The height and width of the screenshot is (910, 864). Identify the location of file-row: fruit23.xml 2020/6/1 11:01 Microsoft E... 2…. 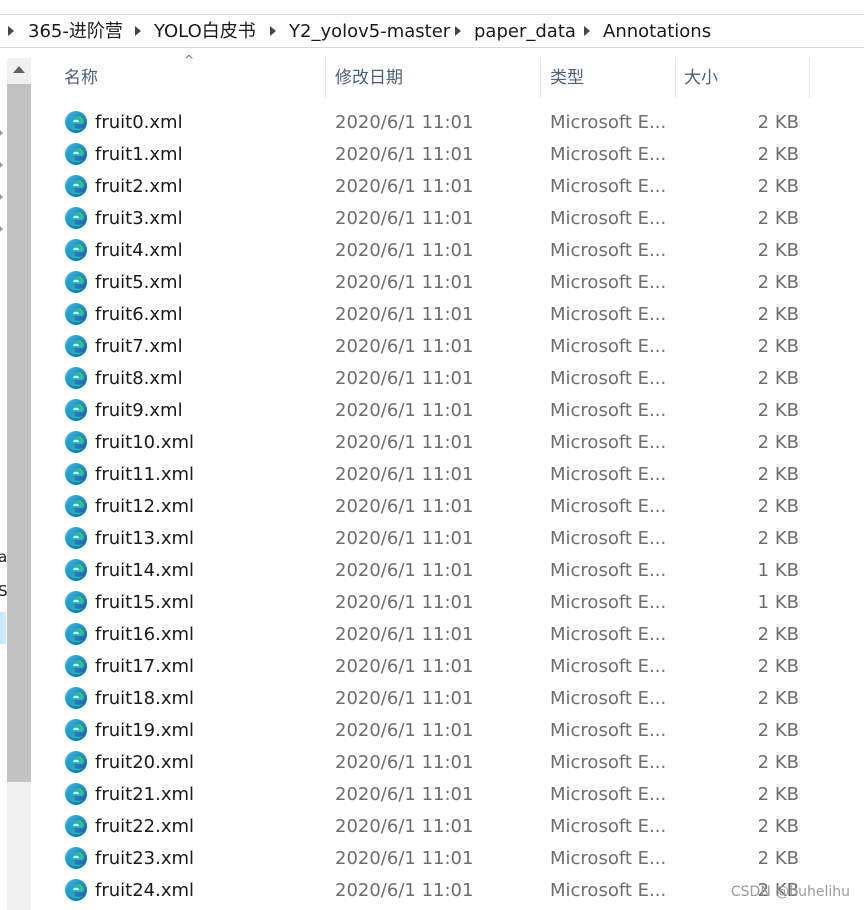
(448, 858).